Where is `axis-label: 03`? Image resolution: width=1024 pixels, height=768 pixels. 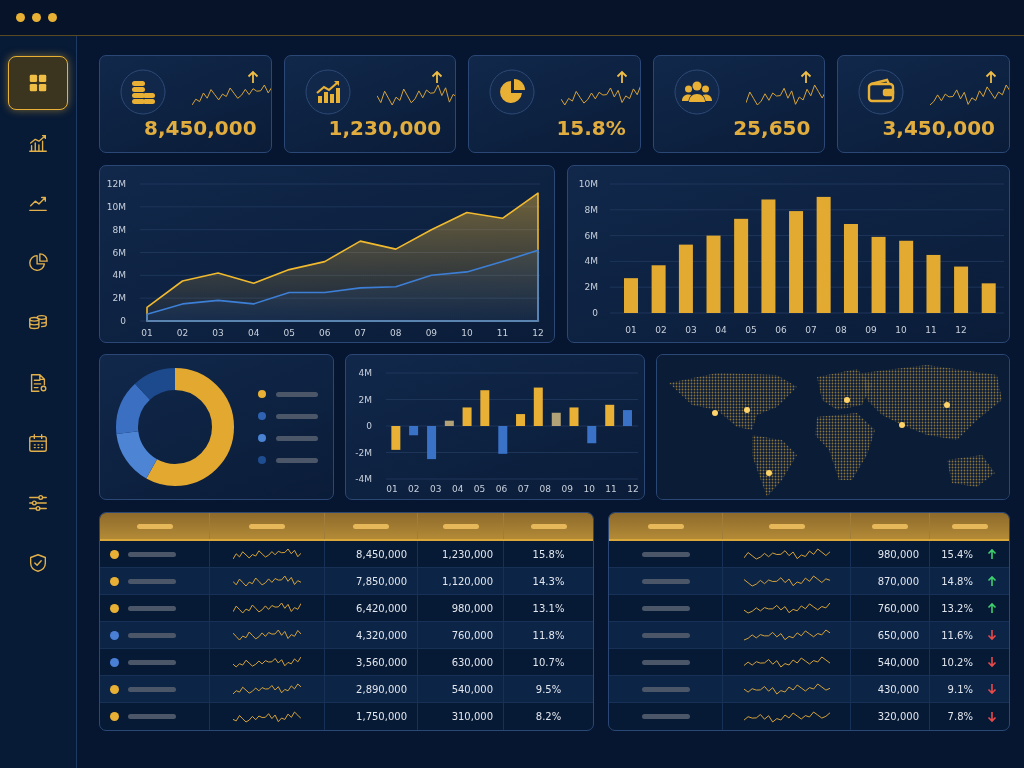 axis-label: 03 is located at coordinates (436, 489).